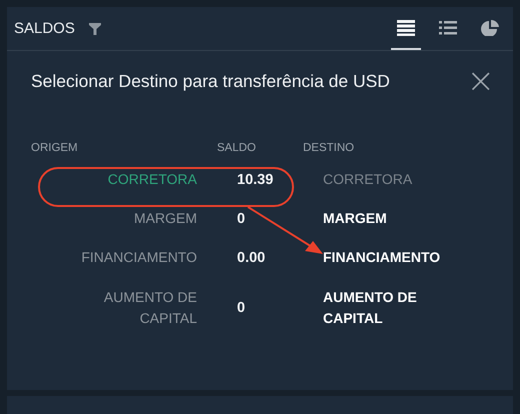  Describe the element at coordinates (381, 257) in the screenshot. I see `destination-item: FINANCIAMENTO` at that location.